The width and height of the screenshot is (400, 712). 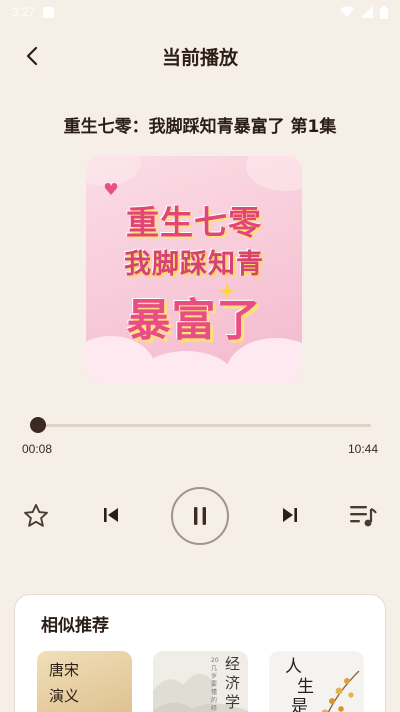 What do you see at coordinates (24, 12) in the screenshot?
I see `status-time: 3:27` at bounding box center [24, 12].